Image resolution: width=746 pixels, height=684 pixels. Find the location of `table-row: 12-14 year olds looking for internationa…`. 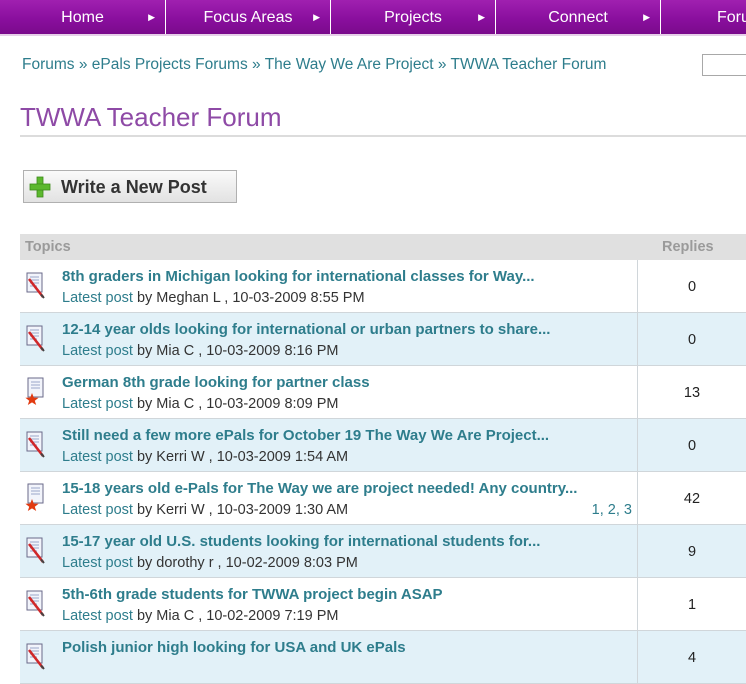

table-row: 12-14 year olds looking for internationa… is located at coordinates (383, 339).